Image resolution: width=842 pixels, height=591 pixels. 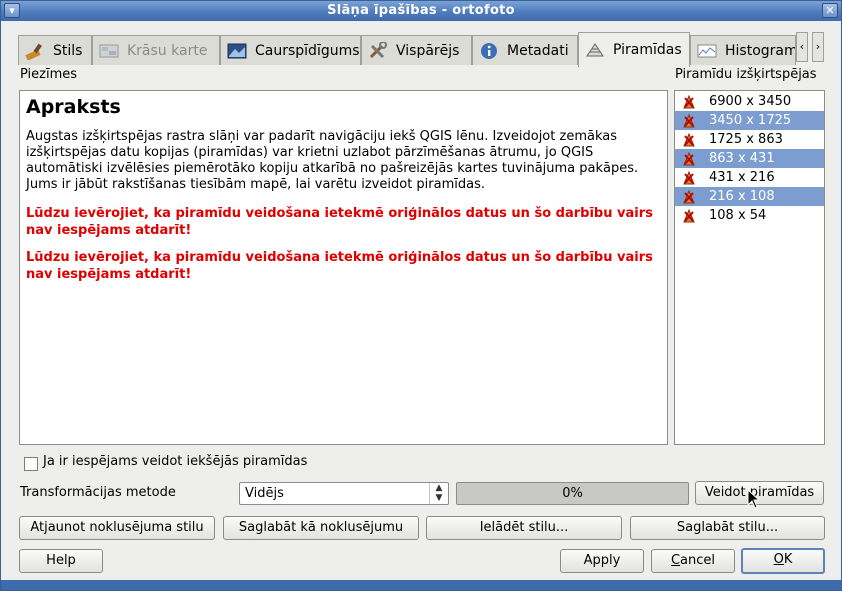 I want to click on tab-metadata: Metadati, so click(x=525, y=50).